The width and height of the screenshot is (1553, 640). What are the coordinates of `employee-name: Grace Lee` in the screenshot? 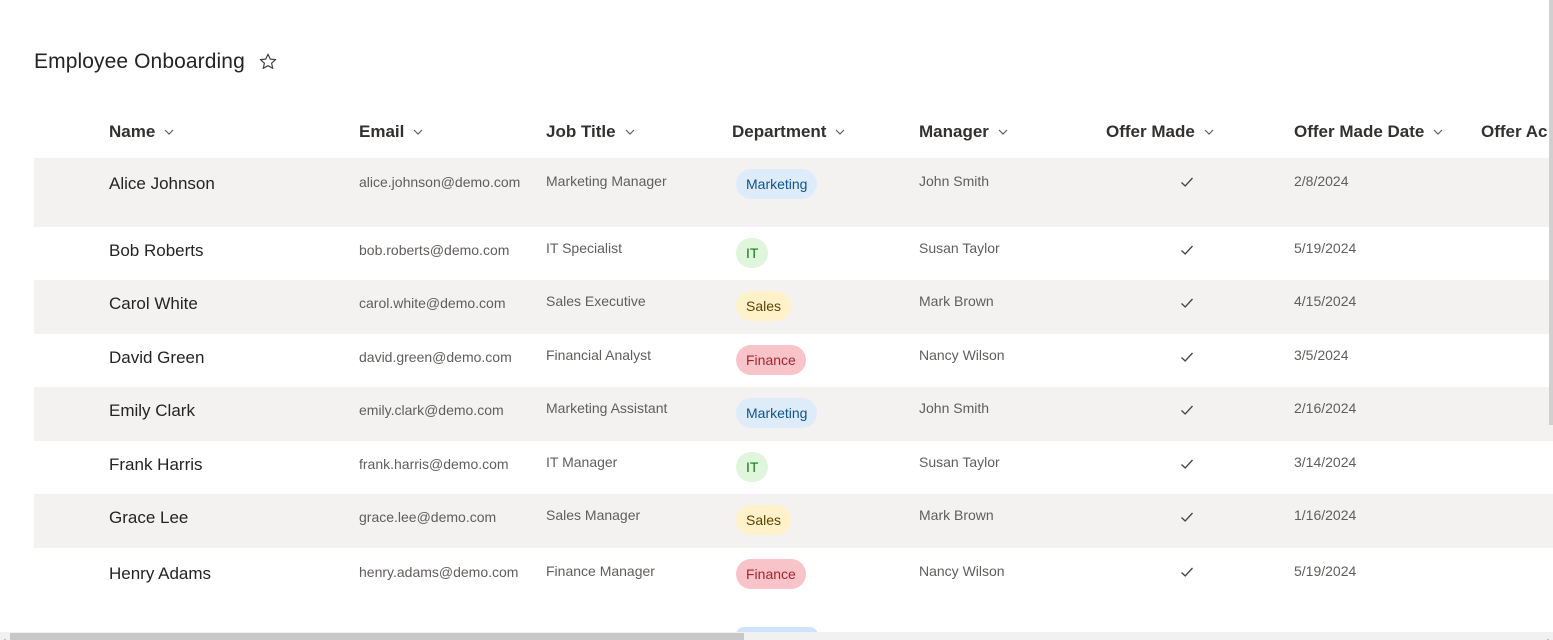 It's located at (148, 518).